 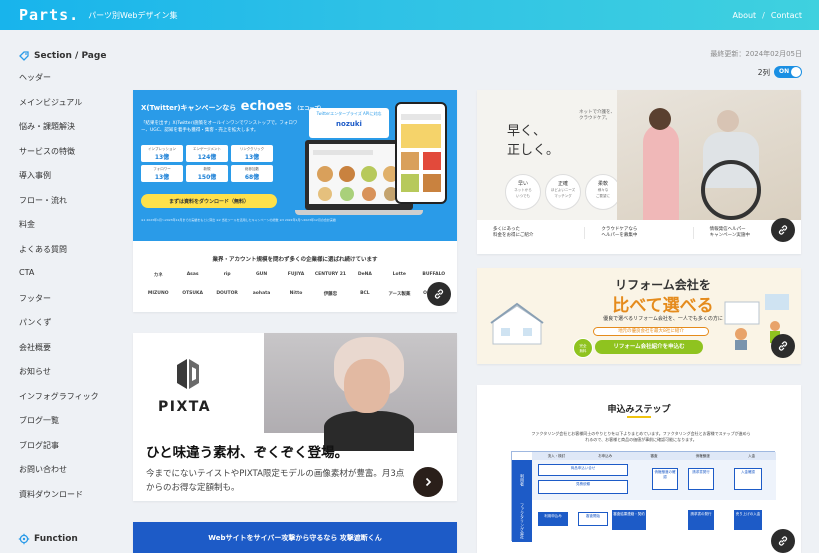 What do you see at coordinates (193, 293) in the screenshot?
I see `client-logo: OTSUKA` at bounding box center [193, 293].